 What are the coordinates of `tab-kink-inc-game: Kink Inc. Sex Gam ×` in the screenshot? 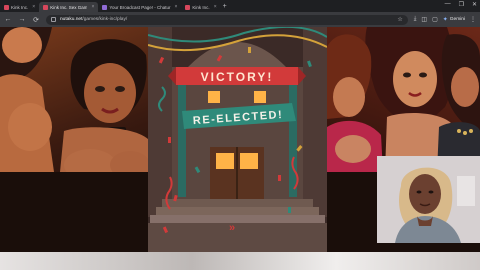 It's located at (69, 7).